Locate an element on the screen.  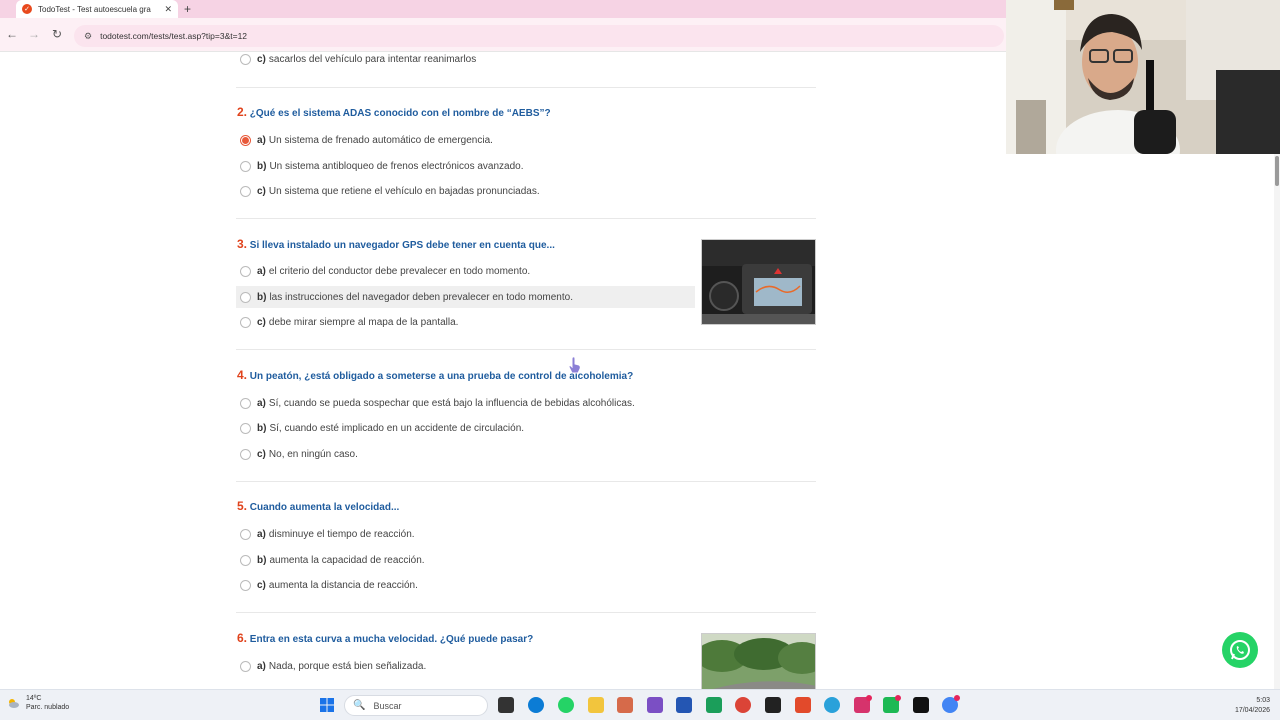
option-a: a) disminuye el tiempo de reacción. is located at coordinates (325, 534).